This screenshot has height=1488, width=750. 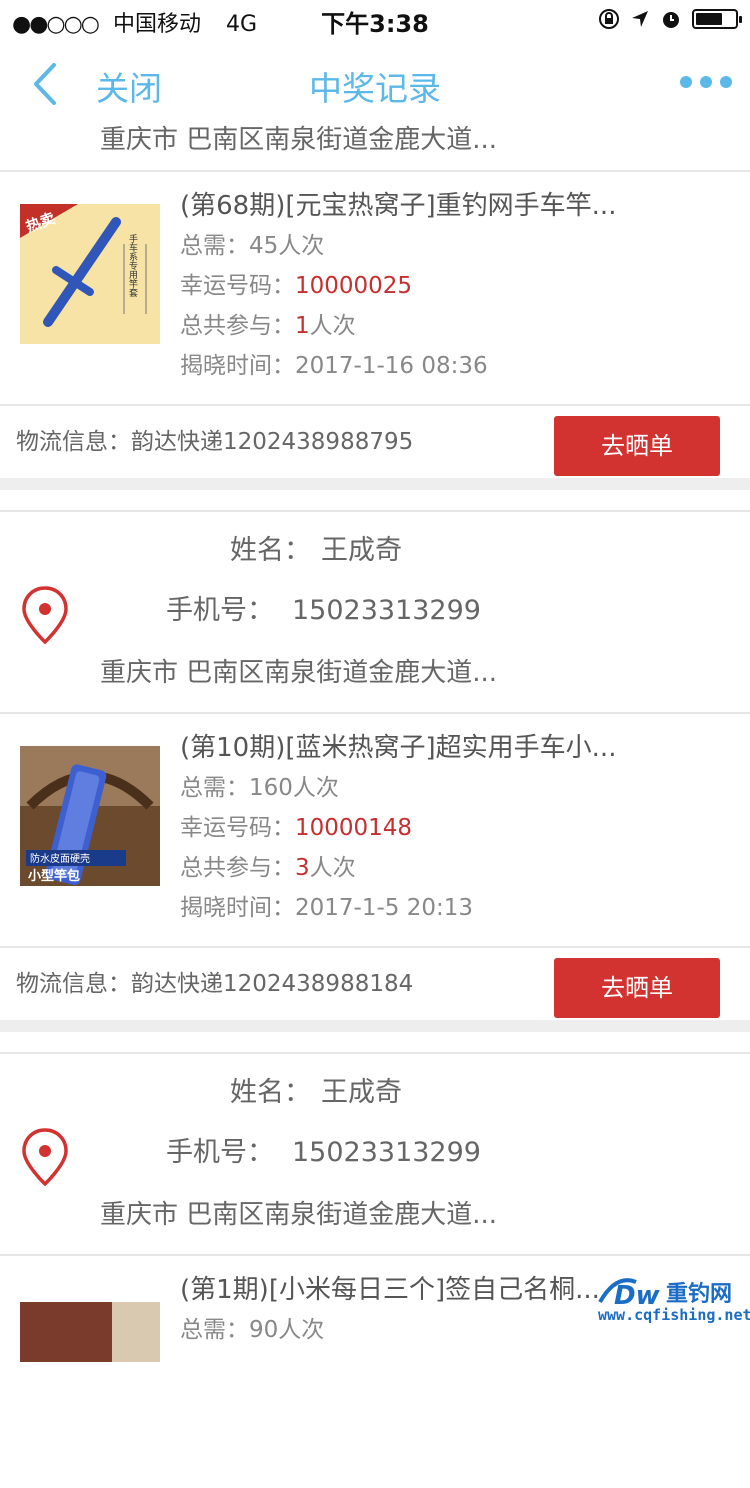 I want to click on lucky-number-row: 幸运号码：10000148, so click(x=296, y=828).